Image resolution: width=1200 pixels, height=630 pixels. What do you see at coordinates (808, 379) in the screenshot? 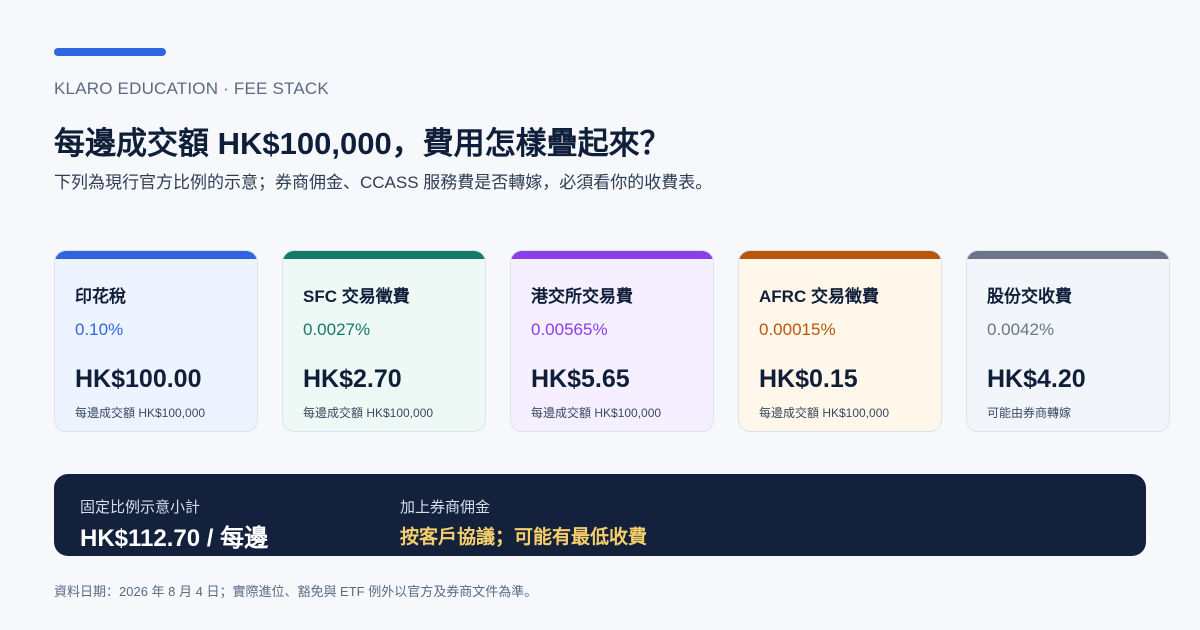
I see `card-amount: HK$0.15` at bounding box center [808, 379].